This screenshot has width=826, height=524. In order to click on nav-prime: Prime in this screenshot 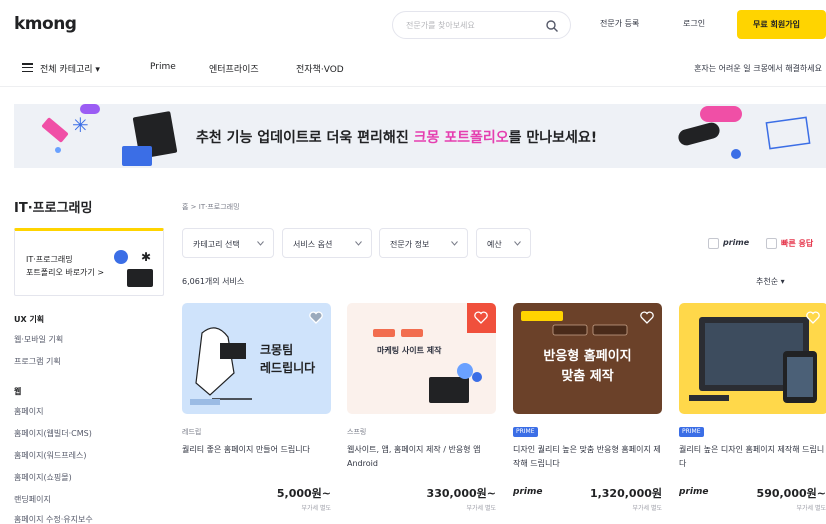, I will do `click(163, 67)`.